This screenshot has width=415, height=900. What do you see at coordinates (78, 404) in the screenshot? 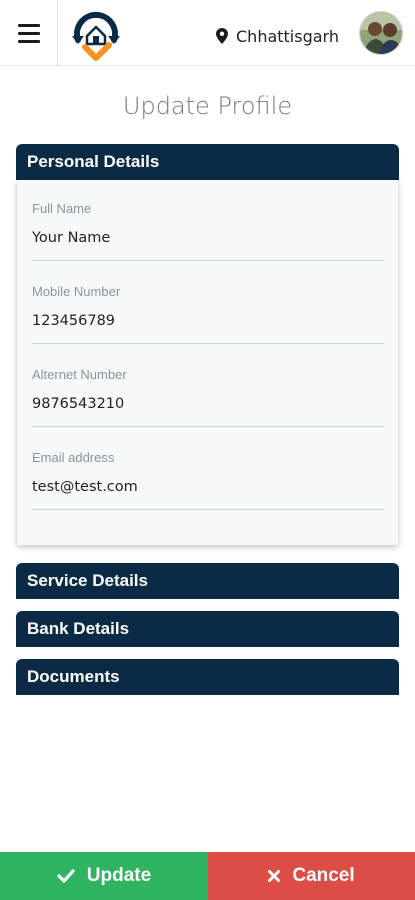
I see `alternate-number-input: 9876543210` at bounding box center [78, 404].